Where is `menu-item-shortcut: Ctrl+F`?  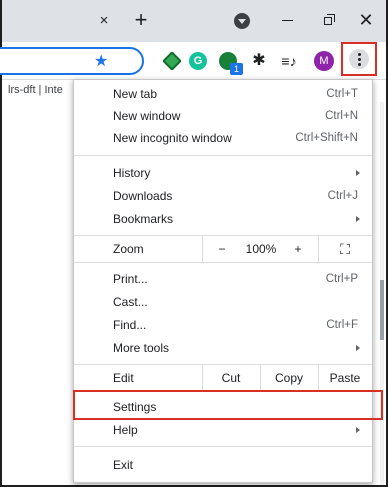 menu-item-shortcut: Ctrl+F is located at coordinates (342, 325).